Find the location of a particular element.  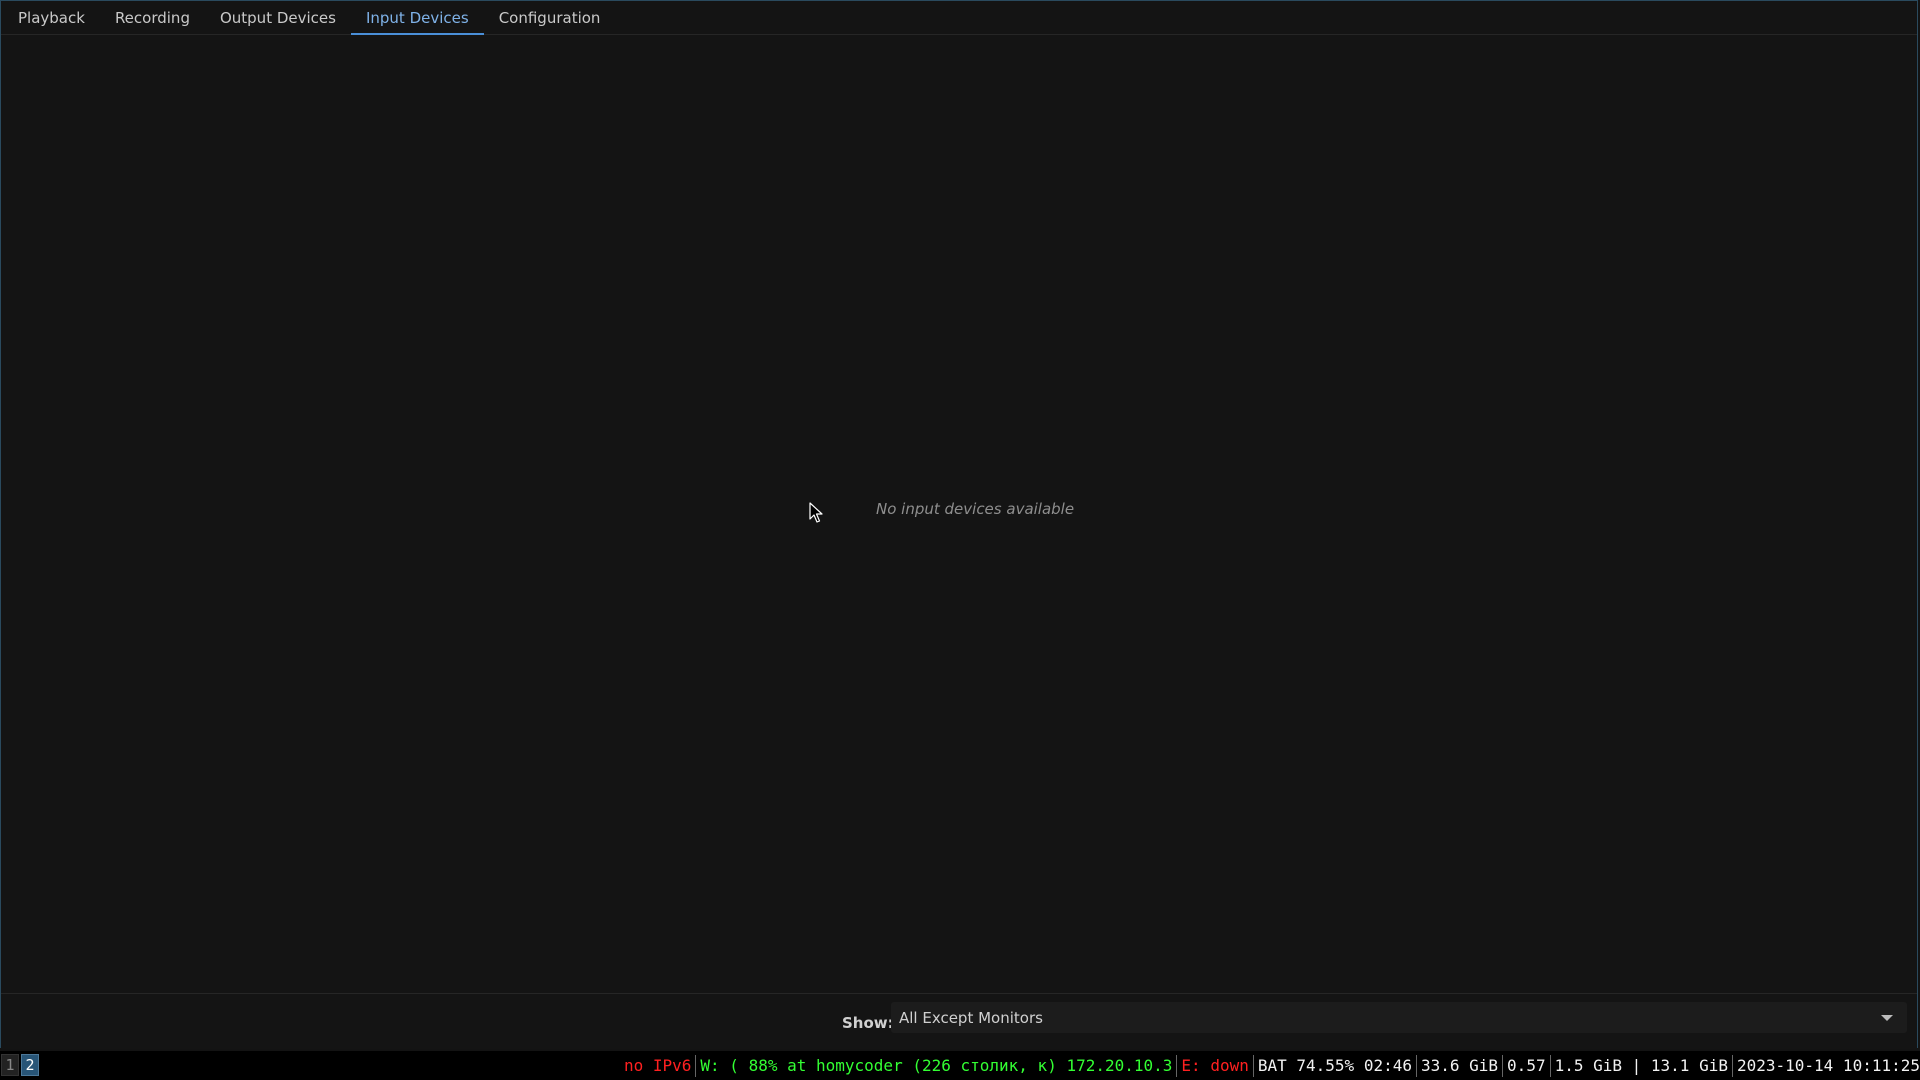

memory-status: 1.5 GiB | 13.1 GiB is located at coordinates (1641, 1065).